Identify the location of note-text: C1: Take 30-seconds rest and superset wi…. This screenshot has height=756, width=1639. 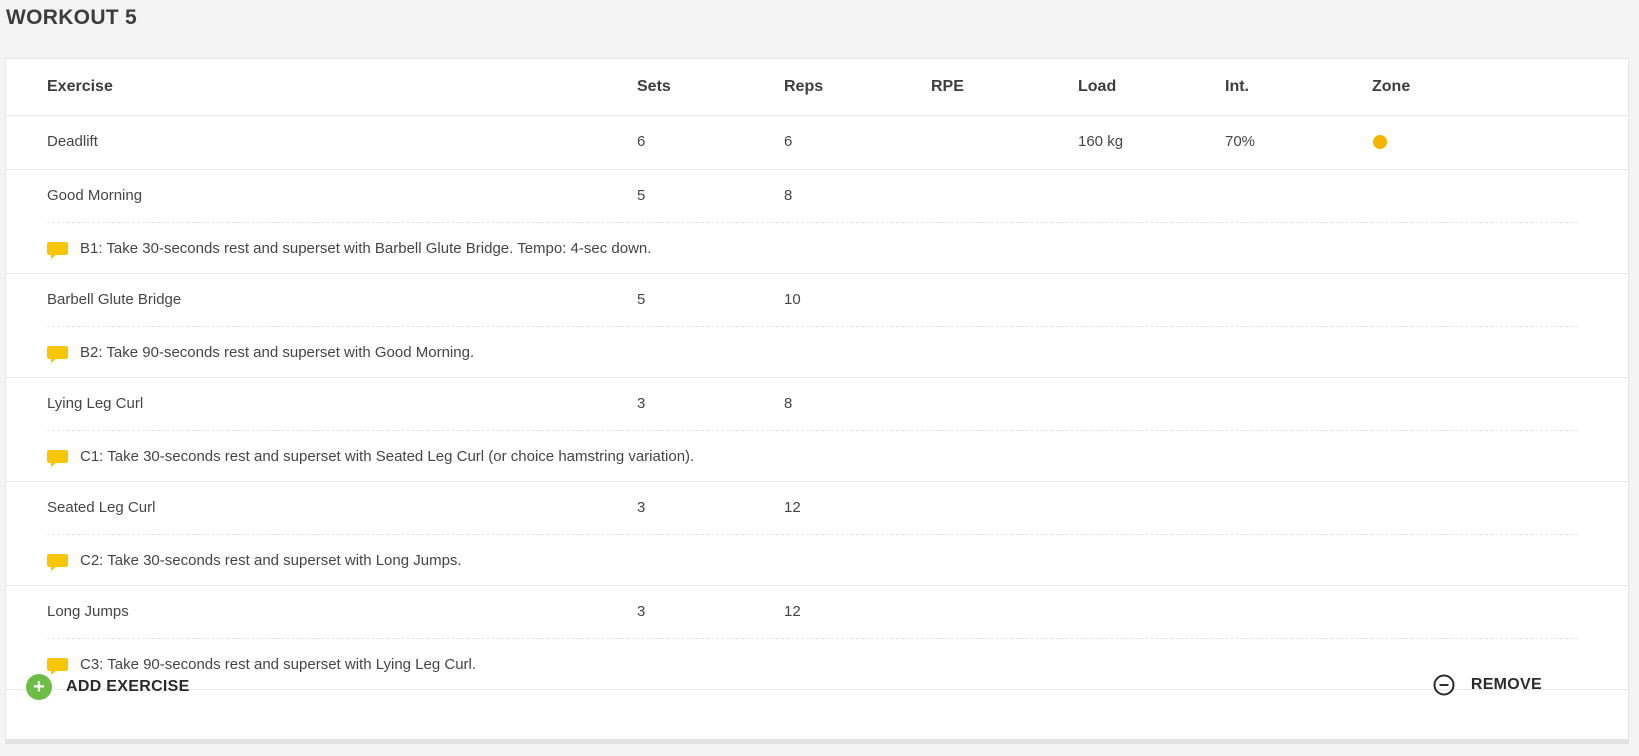
(387, 456).